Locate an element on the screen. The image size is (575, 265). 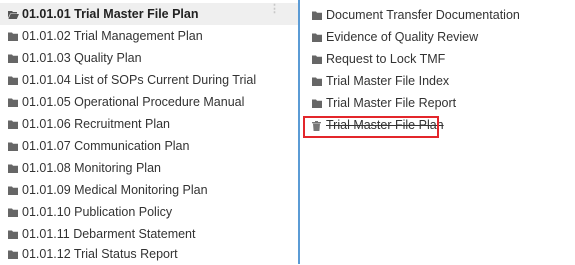
tree-item-label: 01.01.01 Trial Master File Plan is located at coordinates (110, 14).